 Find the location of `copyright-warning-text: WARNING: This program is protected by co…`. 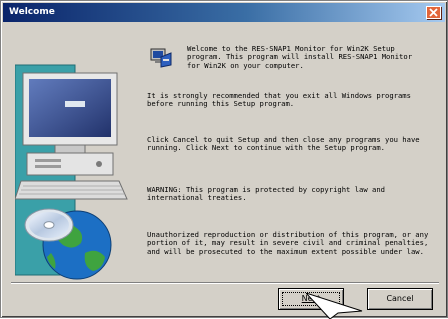

copyright-warning-text: WARNING: This program is protected by co… is located at coordinates (266, 194).